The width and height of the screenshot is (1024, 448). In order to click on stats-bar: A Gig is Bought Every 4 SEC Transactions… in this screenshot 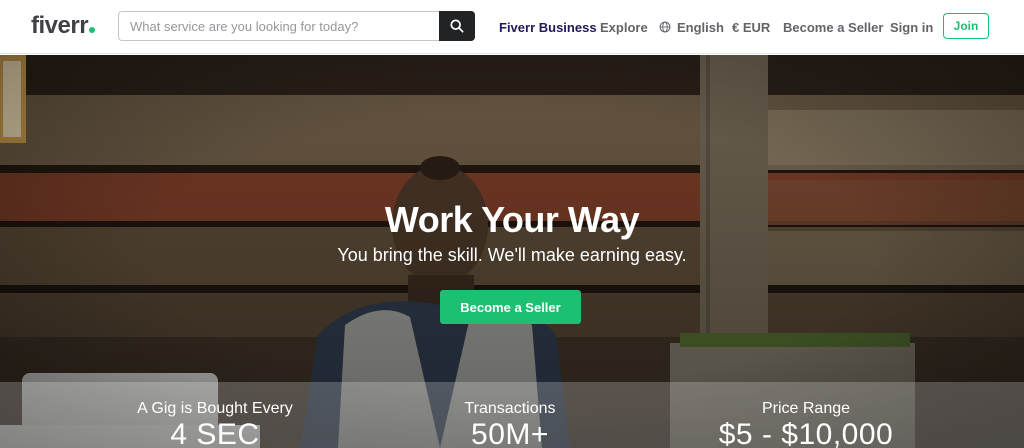, I will do `click(512, 415)`.